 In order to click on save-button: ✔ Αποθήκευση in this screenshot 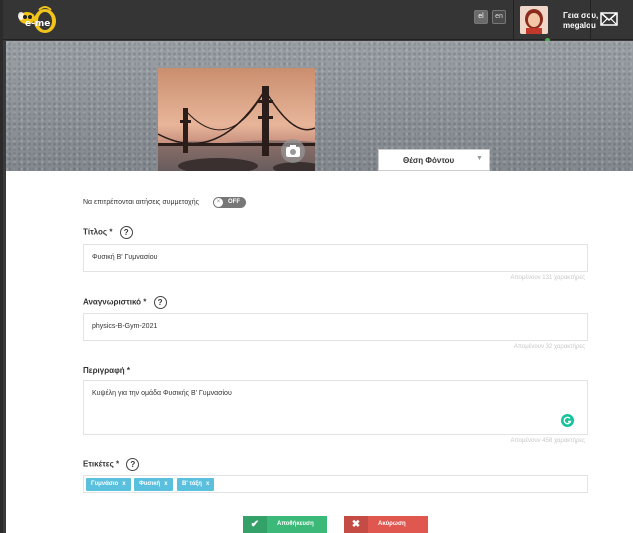, I will do `click(285, 524)`.